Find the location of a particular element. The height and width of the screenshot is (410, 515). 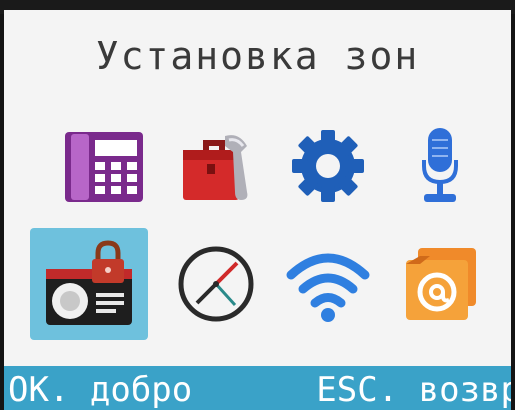

menu-item-email is located at coordinates (440, 284).